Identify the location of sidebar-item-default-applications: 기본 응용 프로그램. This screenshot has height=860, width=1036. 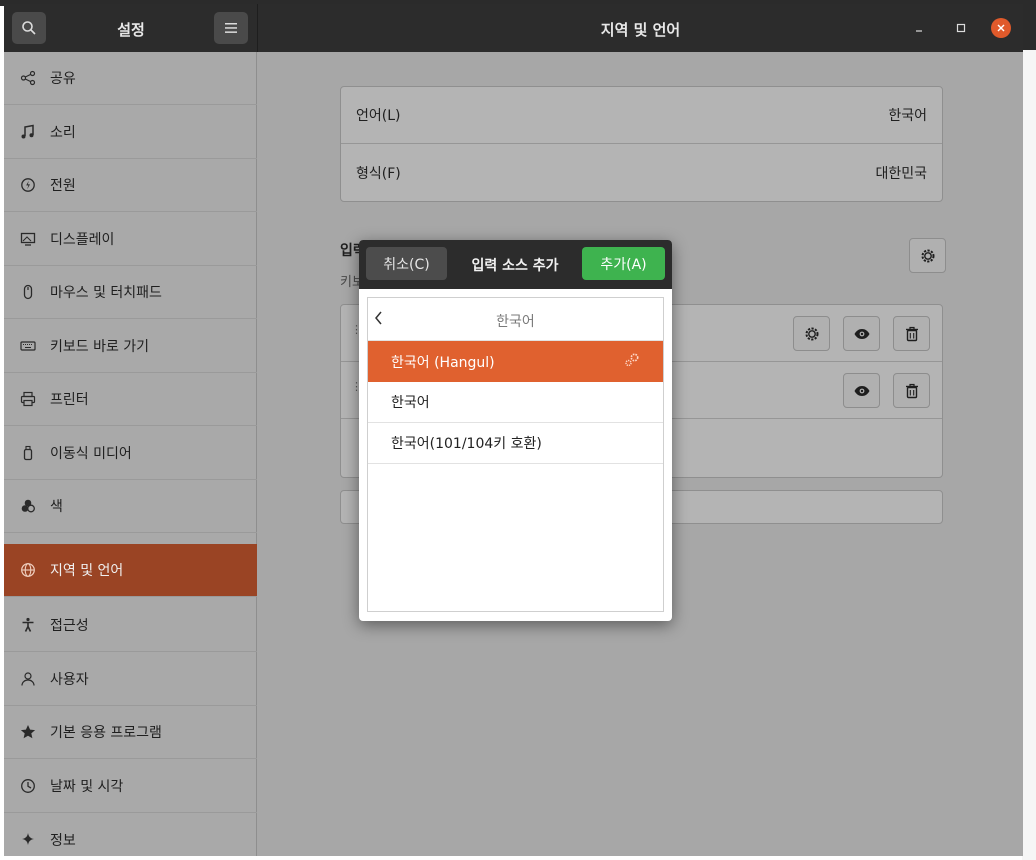
(130, 732).